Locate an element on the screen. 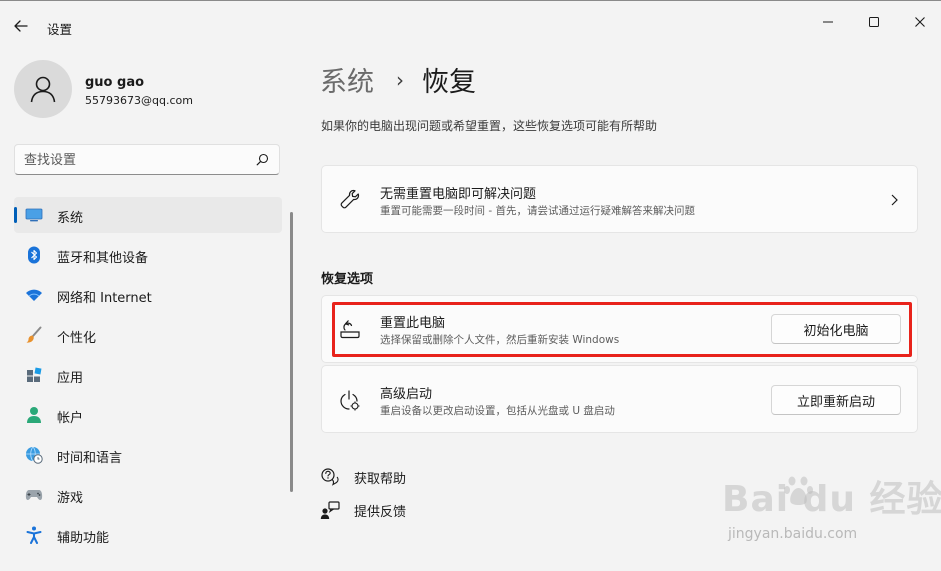 This screenshot has height=571, width=941. search-input is located at coordinates (134, 160).